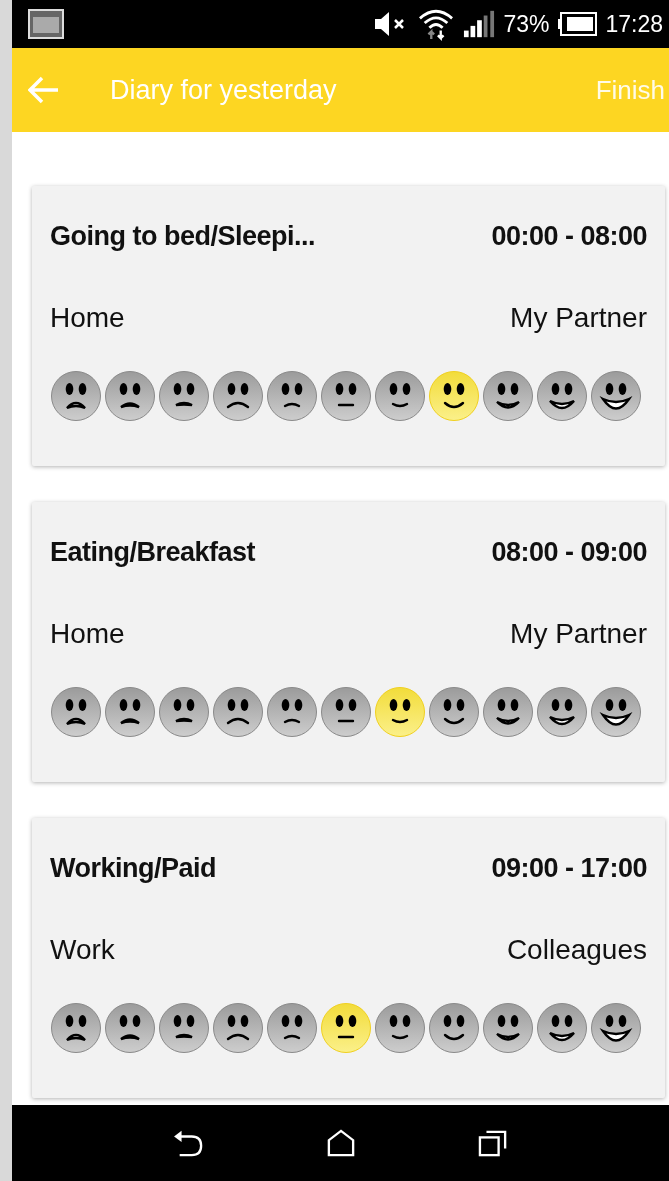 This screenshot has width=669, height=1181. Describe the element at coordinates (569, 868) in the screenshot. I see `time-range: 09:00 - 17:00` at that location.